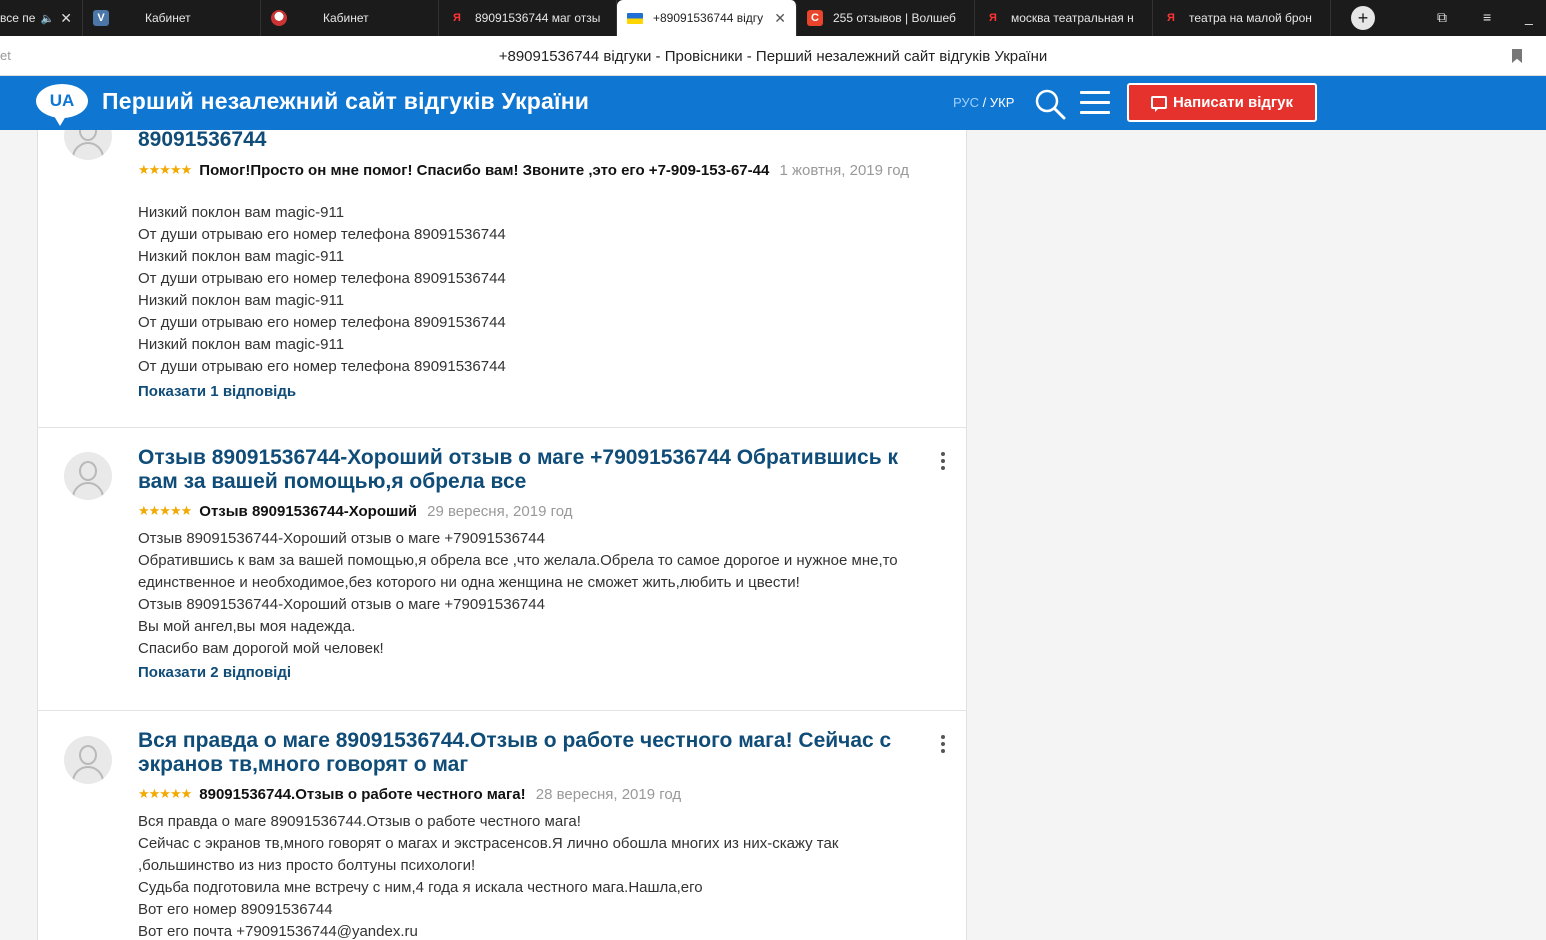 This screenshot has width=1546, height=940. I want to click on c-logo-icon: C, so click(815, 18).